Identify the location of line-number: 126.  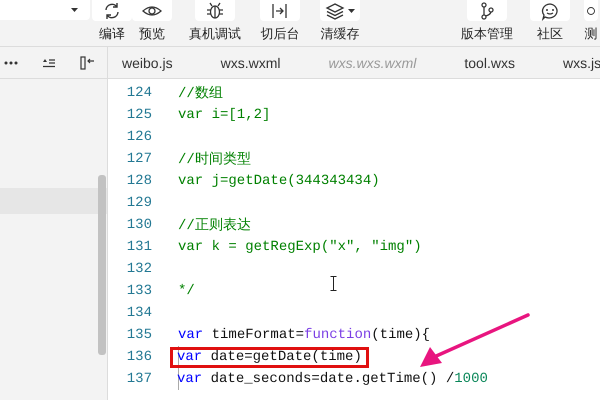
(139, 137).